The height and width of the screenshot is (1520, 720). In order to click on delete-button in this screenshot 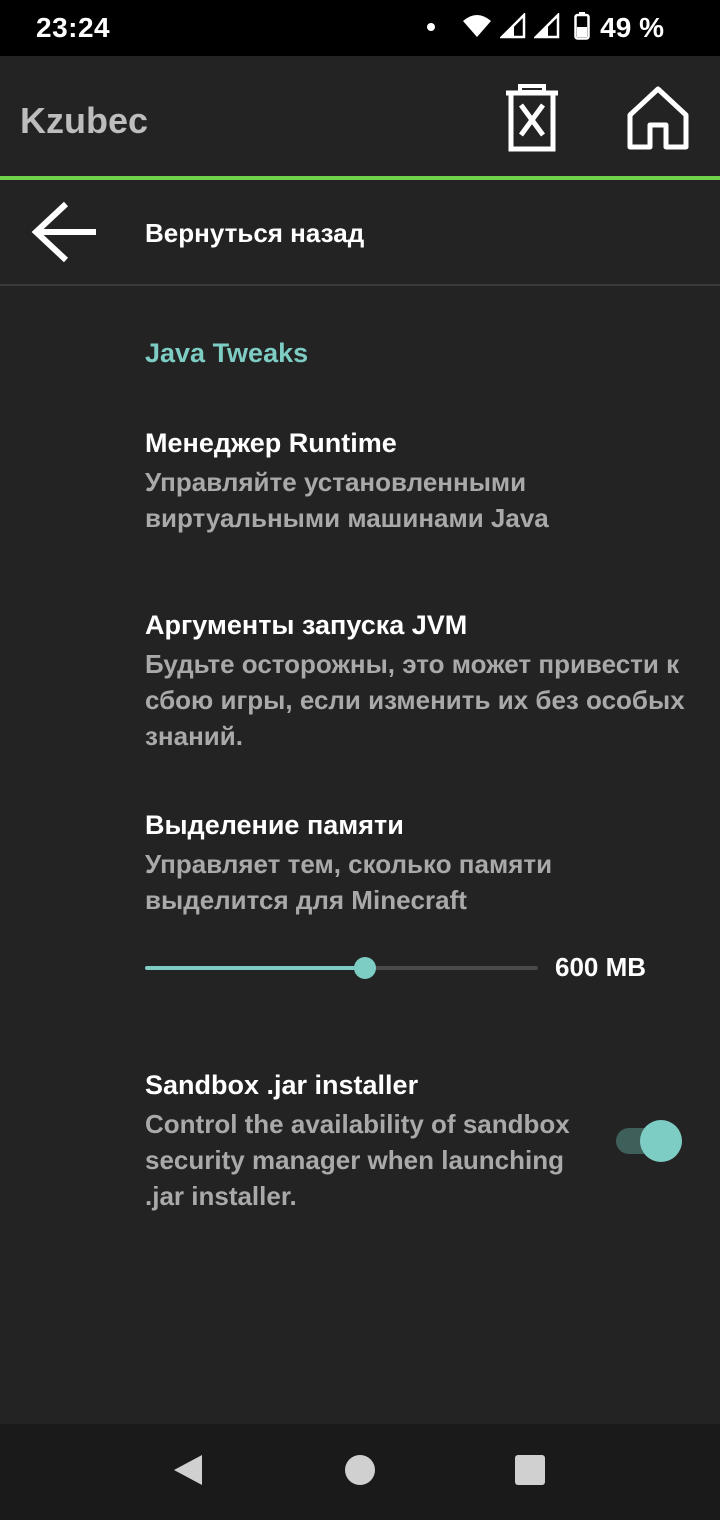, I will do `click(532, 120)`.